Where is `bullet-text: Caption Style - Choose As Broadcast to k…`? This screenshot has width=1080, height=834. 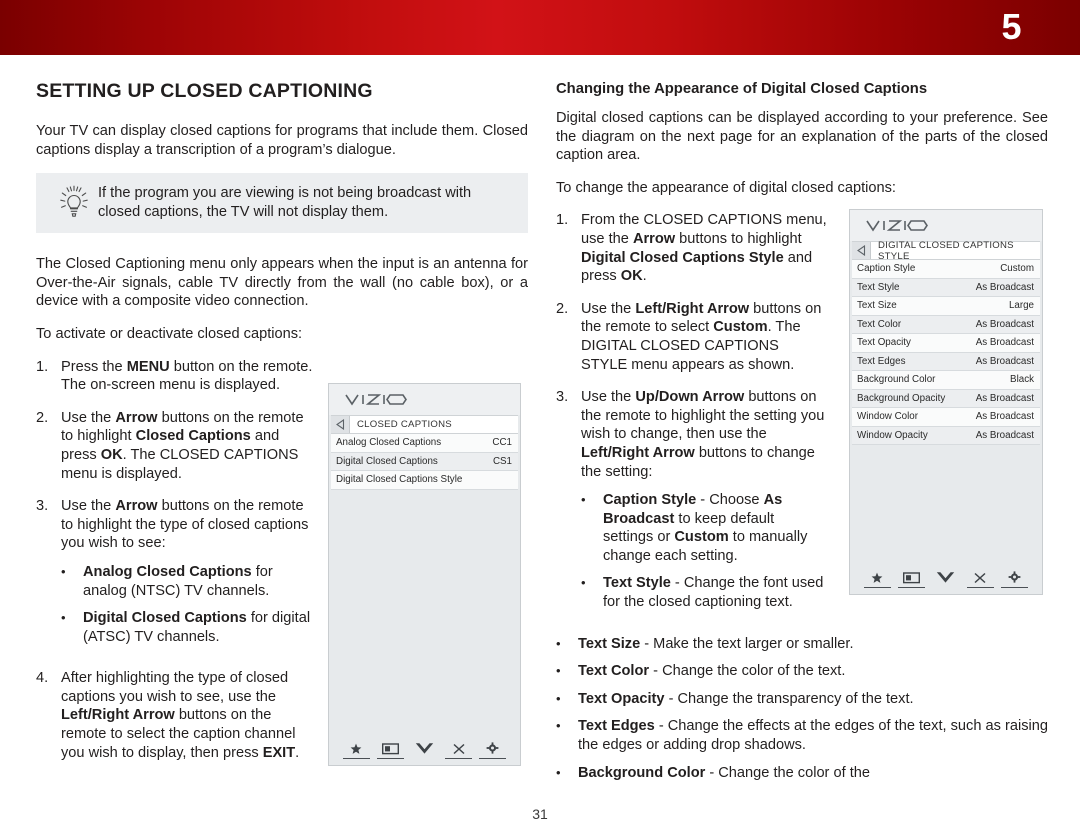 bullet-text: Caption Style - Choose As Broadcast to k… is located at coordinates (705, 528).